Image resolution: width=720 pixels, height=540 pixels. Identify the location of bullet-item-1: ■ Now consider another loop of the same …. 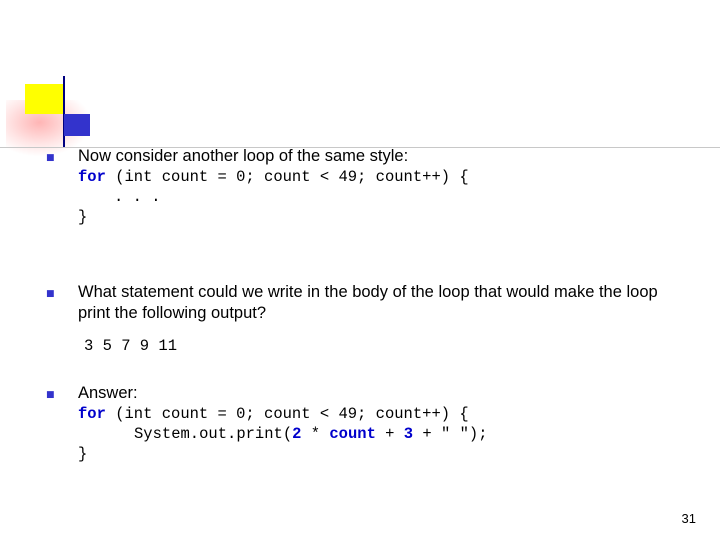
(366, 187).